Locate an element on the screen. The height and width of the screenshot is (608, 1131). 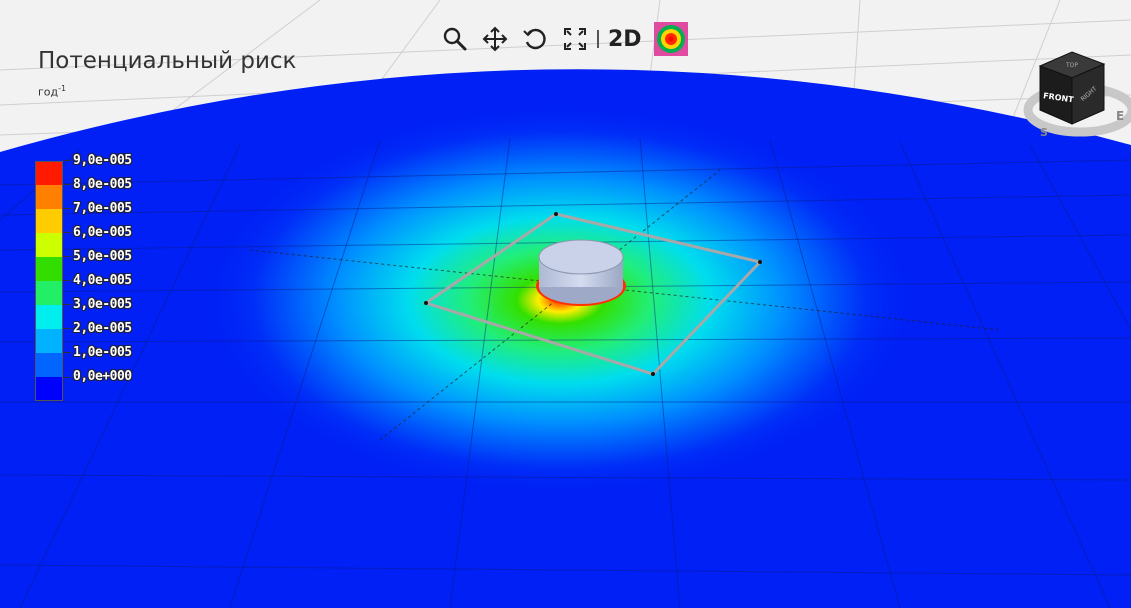
legend-label: 7,0e-005 is located at coordinates (102, 208).